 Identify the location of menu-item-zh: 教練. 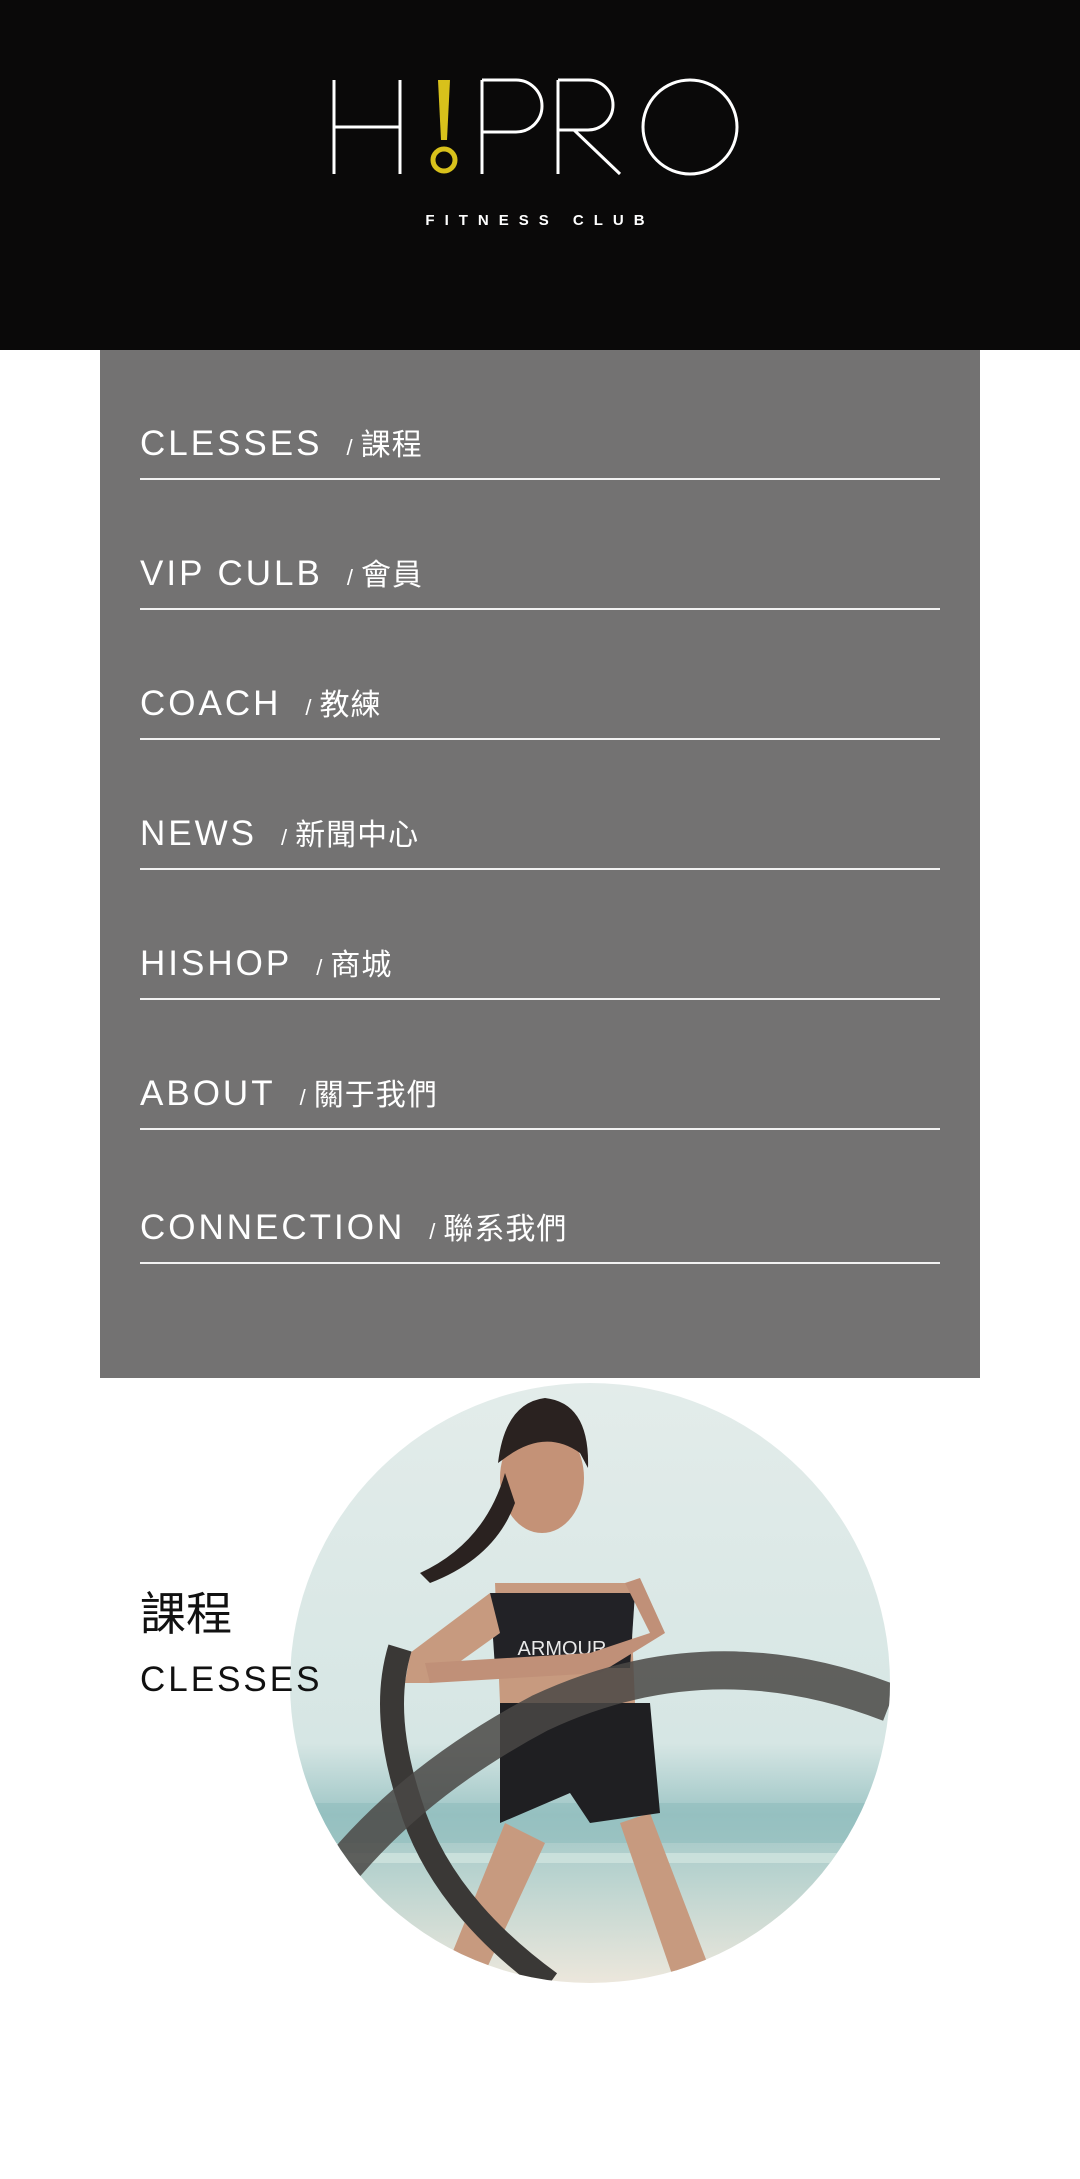
(350, 705).